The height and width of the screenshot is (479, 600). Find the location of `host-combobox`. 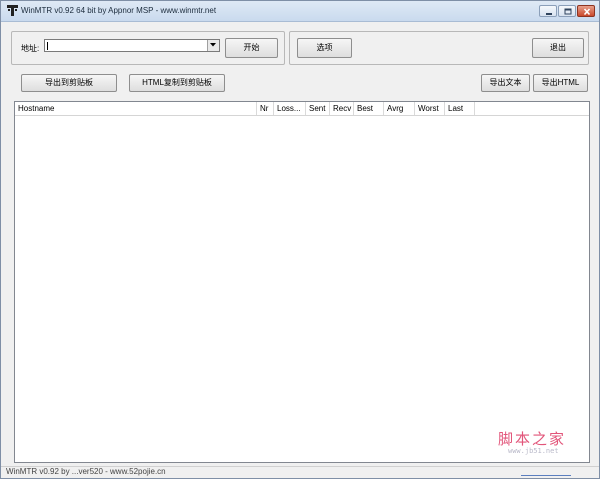

host-combobox is located at coordinates (132, 45).